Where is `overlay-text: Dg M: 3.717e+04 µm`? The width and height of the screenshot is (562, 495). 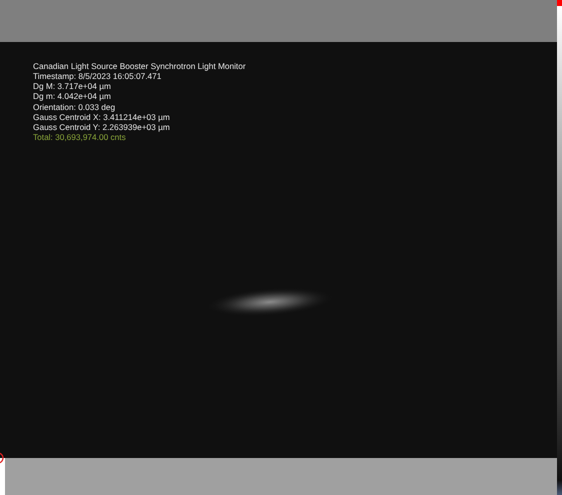
overlay-text: Dg M: 3.717e+04 µm is located at coordinates (72, 86).